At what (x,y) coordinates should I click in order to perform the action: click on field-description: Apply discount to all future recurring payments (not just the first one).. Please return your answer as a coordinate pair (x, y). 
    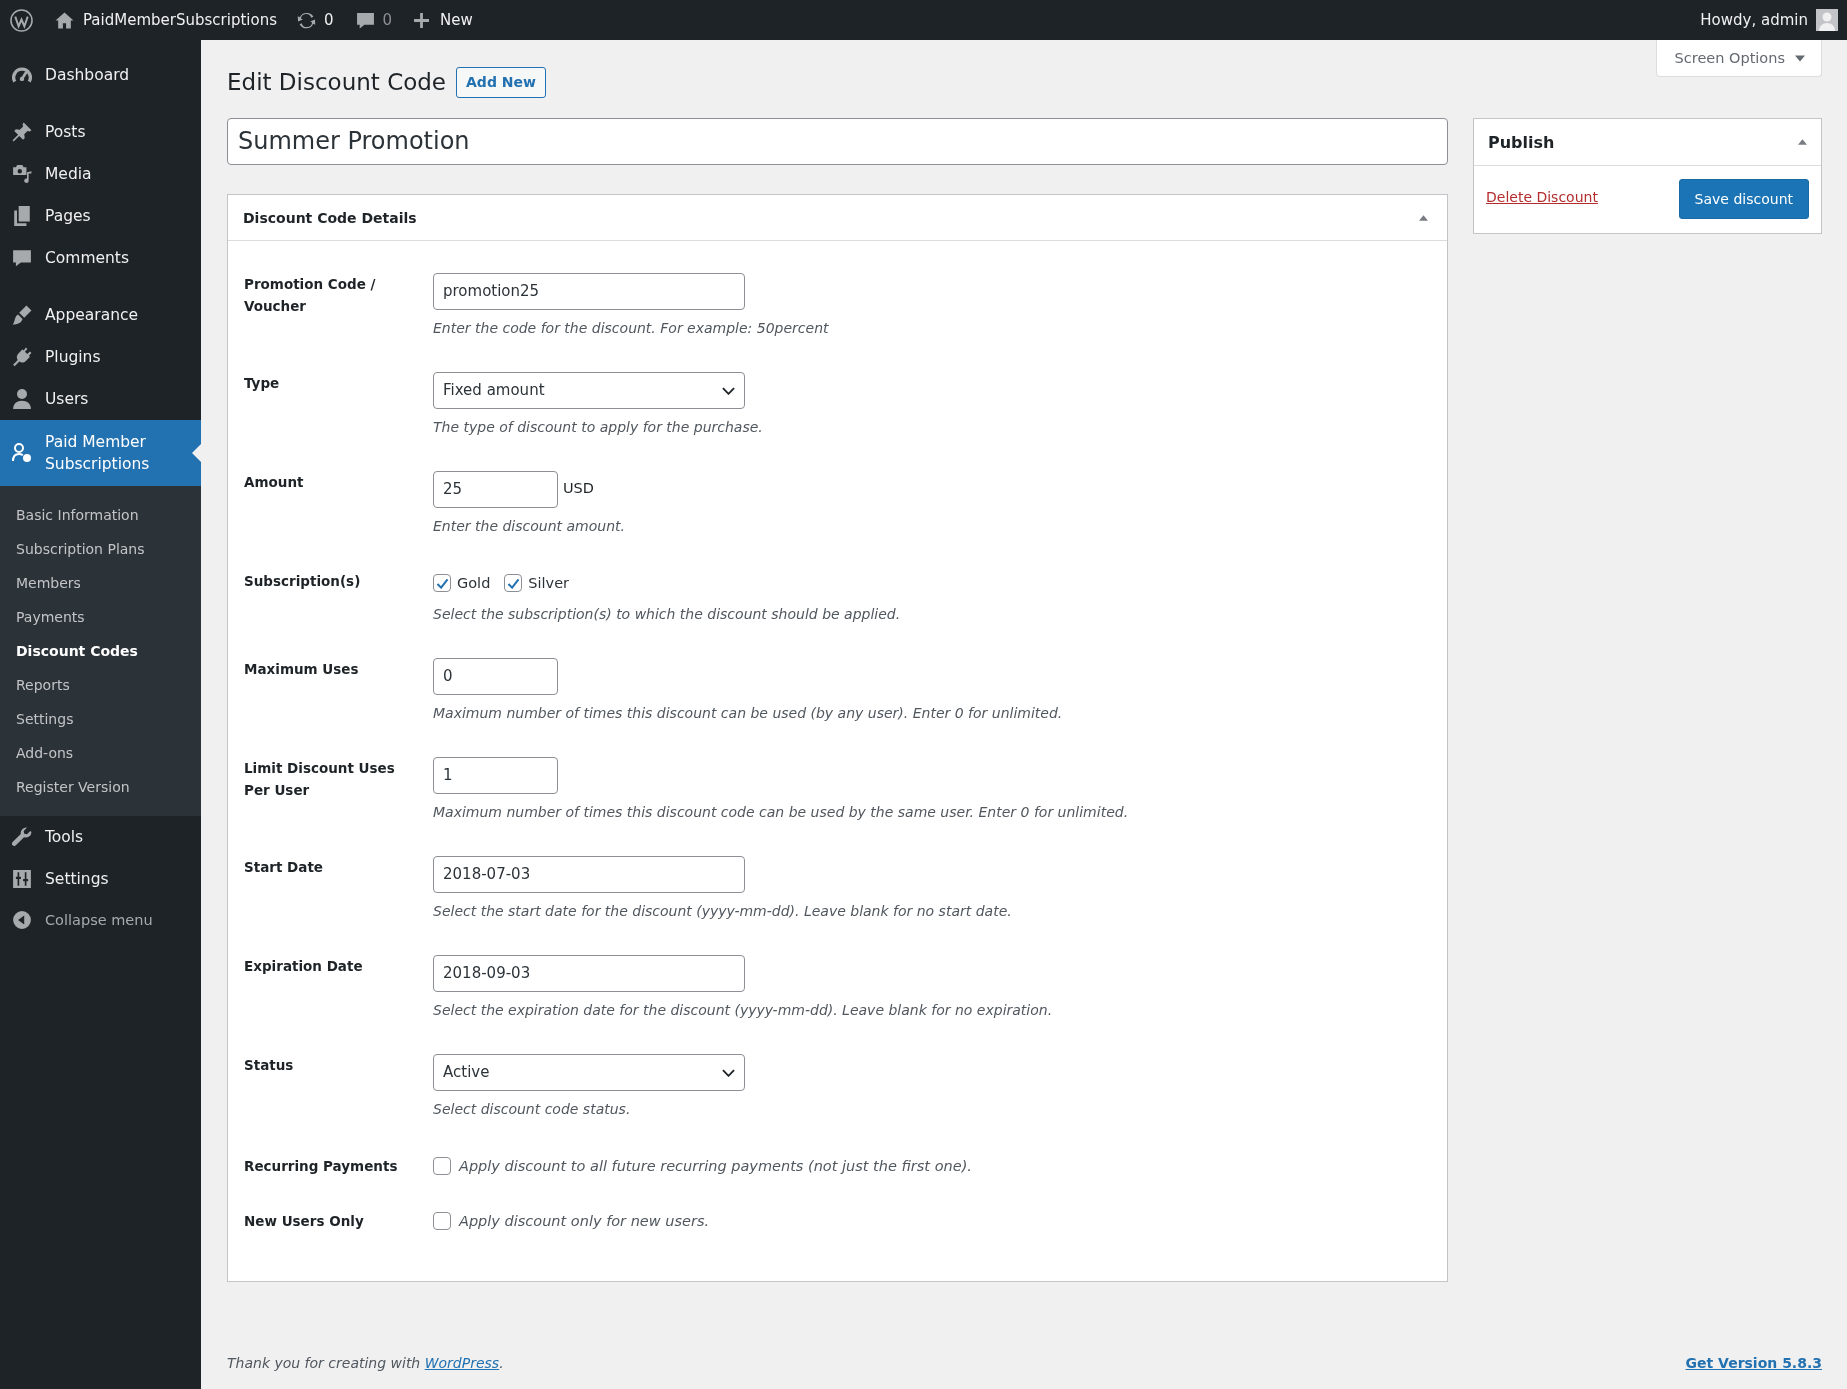
    Looking at the image, I should click on (715, 1166).